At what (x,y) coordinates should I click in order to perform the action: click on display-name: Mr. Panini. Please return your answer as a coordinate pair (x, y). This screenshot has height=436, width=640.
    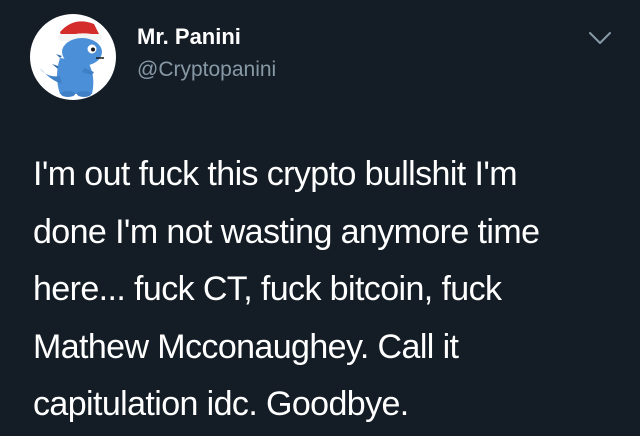
    Looking at the image, I should click on (189, 37).